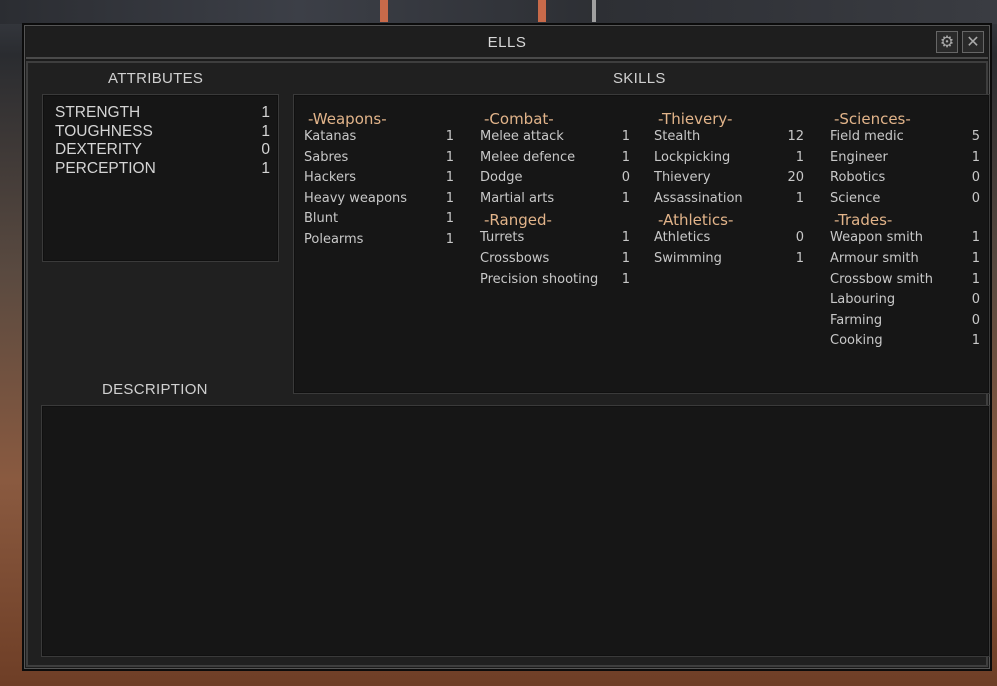 This screenshot has width=997, height=686. What do you see at coordinates (104, 131) in the screenshot?
I see `attribute-label: TOUGHNESS` at bounding box center [104, 131].